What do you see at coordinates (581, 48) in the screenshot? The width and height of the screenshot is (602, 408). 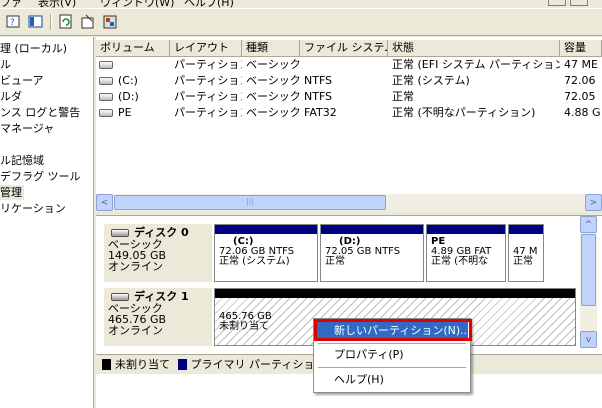 I see `col-header-capacity: 容量` at bounding box center [581, 48].